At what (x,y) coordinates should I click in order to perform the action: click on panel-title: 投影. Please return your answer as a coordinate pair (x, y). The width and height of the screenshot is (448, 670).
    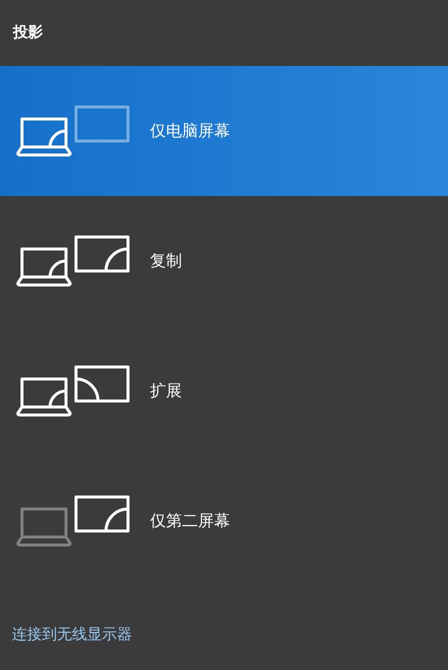
    Looking at the image, I should click on (28, 32).